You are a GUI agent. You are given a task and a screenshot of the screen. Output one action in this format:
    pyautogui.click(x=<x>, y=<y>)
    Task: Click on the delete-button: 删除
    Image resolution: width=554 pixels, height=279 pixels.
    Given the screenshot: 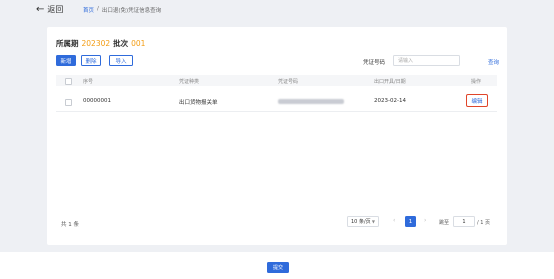 What is the action you would take?
    pyautogui.click(x=91, y=60)
    